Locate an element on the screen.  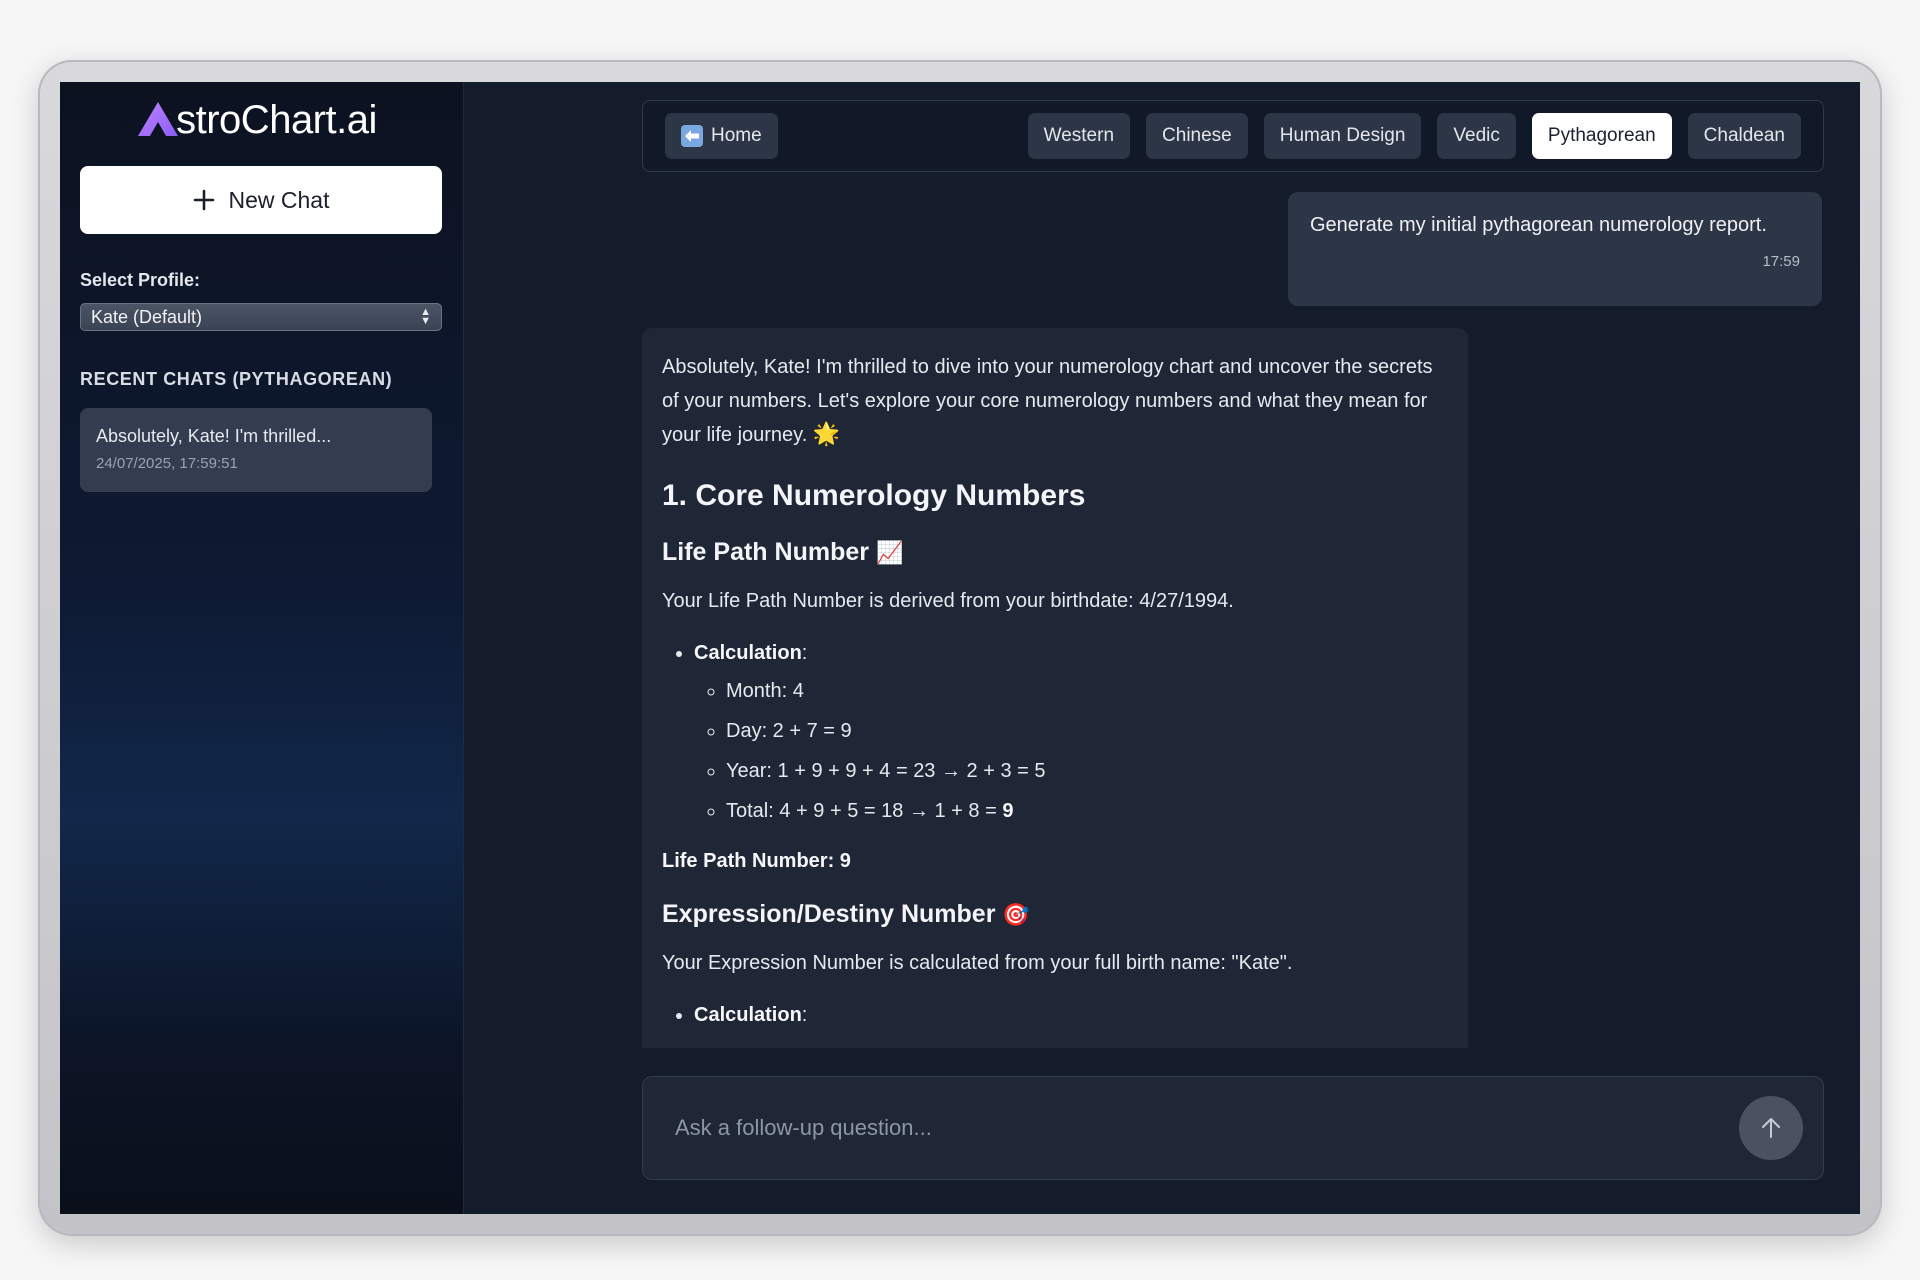
calc-step: Month: 4 is located at coordinates (1087, 691).